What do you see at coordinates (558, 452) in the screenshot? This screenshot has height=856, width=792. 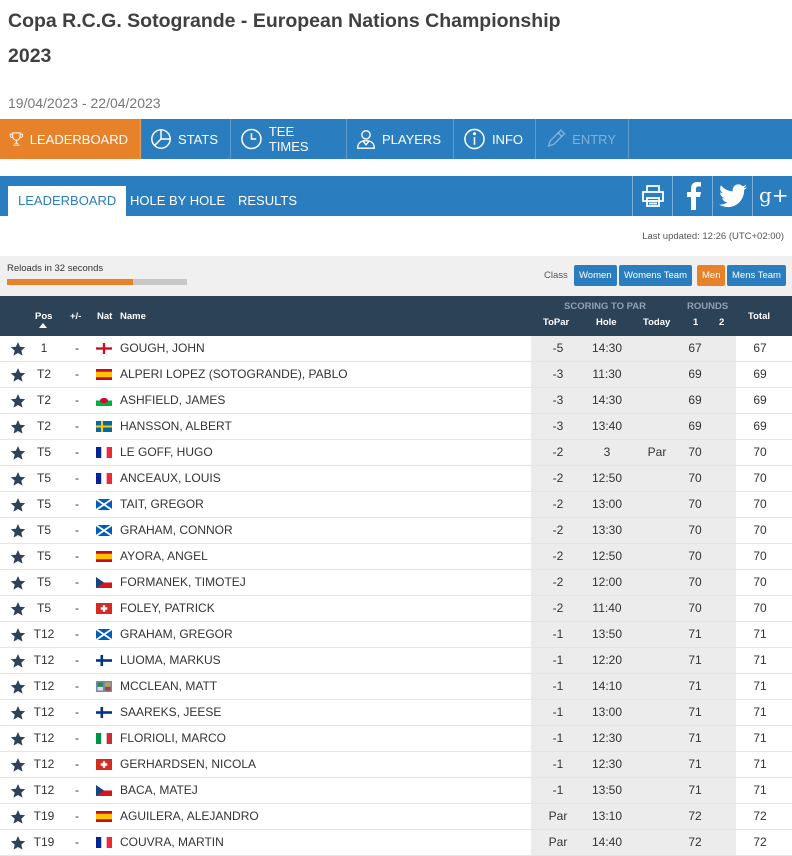 I see `cell-topar: -2` at bounding box center [558, 452].